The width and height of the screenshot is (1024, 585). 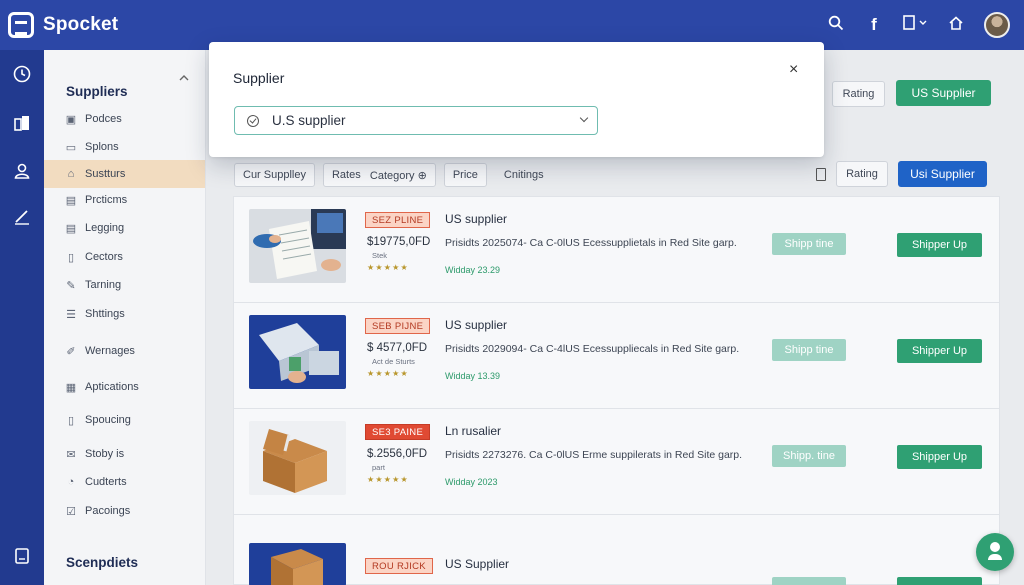 What do you see at coordinates (108, 420) in the screenshot?
I see `sidebar-item-label: Spoucing` at bounding box center [108, 420].